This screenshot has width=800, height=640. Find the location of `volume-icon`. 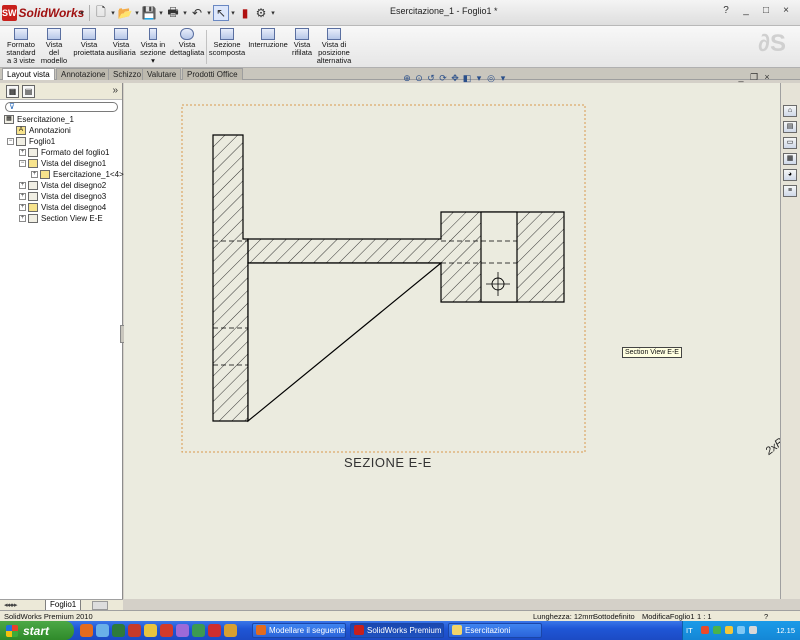

volume-icon is located at coordinates (753, 630).